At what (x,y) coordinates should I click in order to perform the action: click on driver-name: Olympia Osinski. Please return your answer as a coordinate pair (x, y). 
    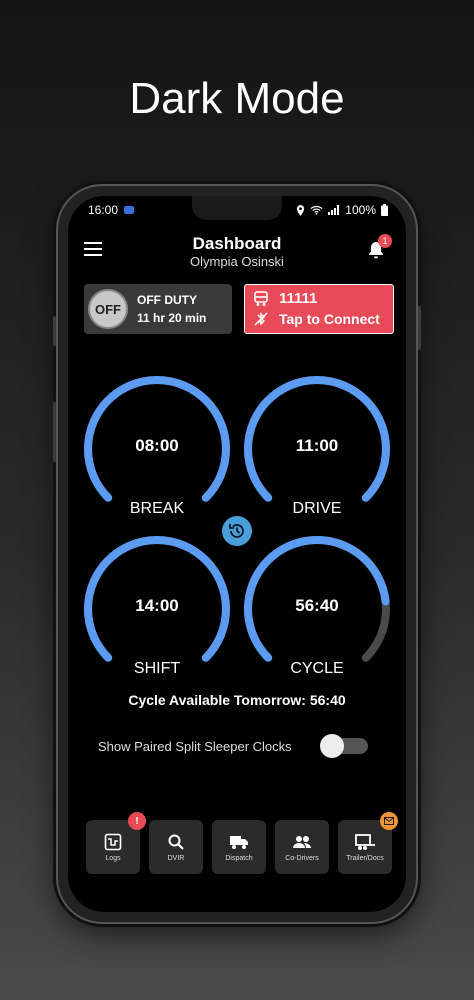
    Looking at the image, I should click on (237, 261).